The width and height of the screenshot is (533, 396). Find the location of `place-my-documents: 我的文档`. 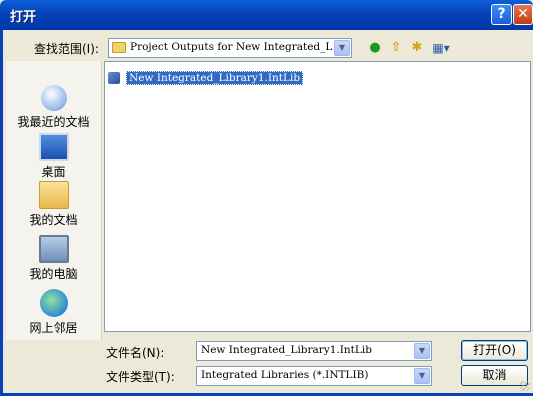

place-my-documents: 我的文档 is located at coordinates (53, 204).